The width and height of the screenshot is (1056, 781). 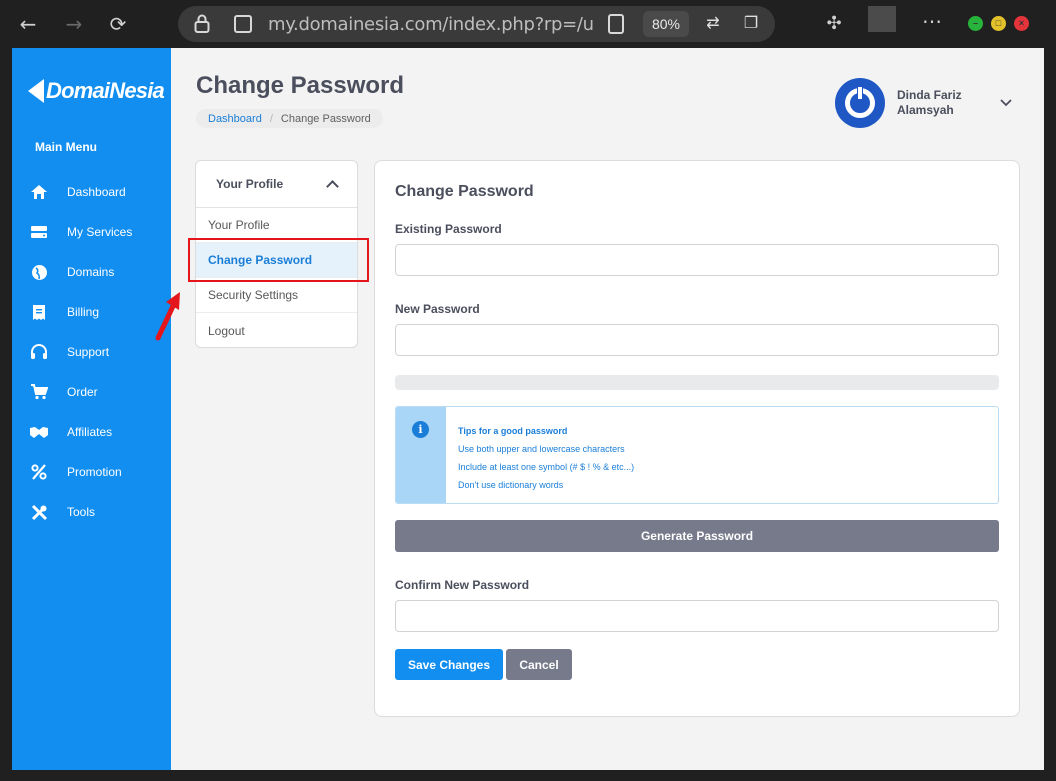 I want to click on breadcrumb-current: Change Password, so click(x=325, y=118).